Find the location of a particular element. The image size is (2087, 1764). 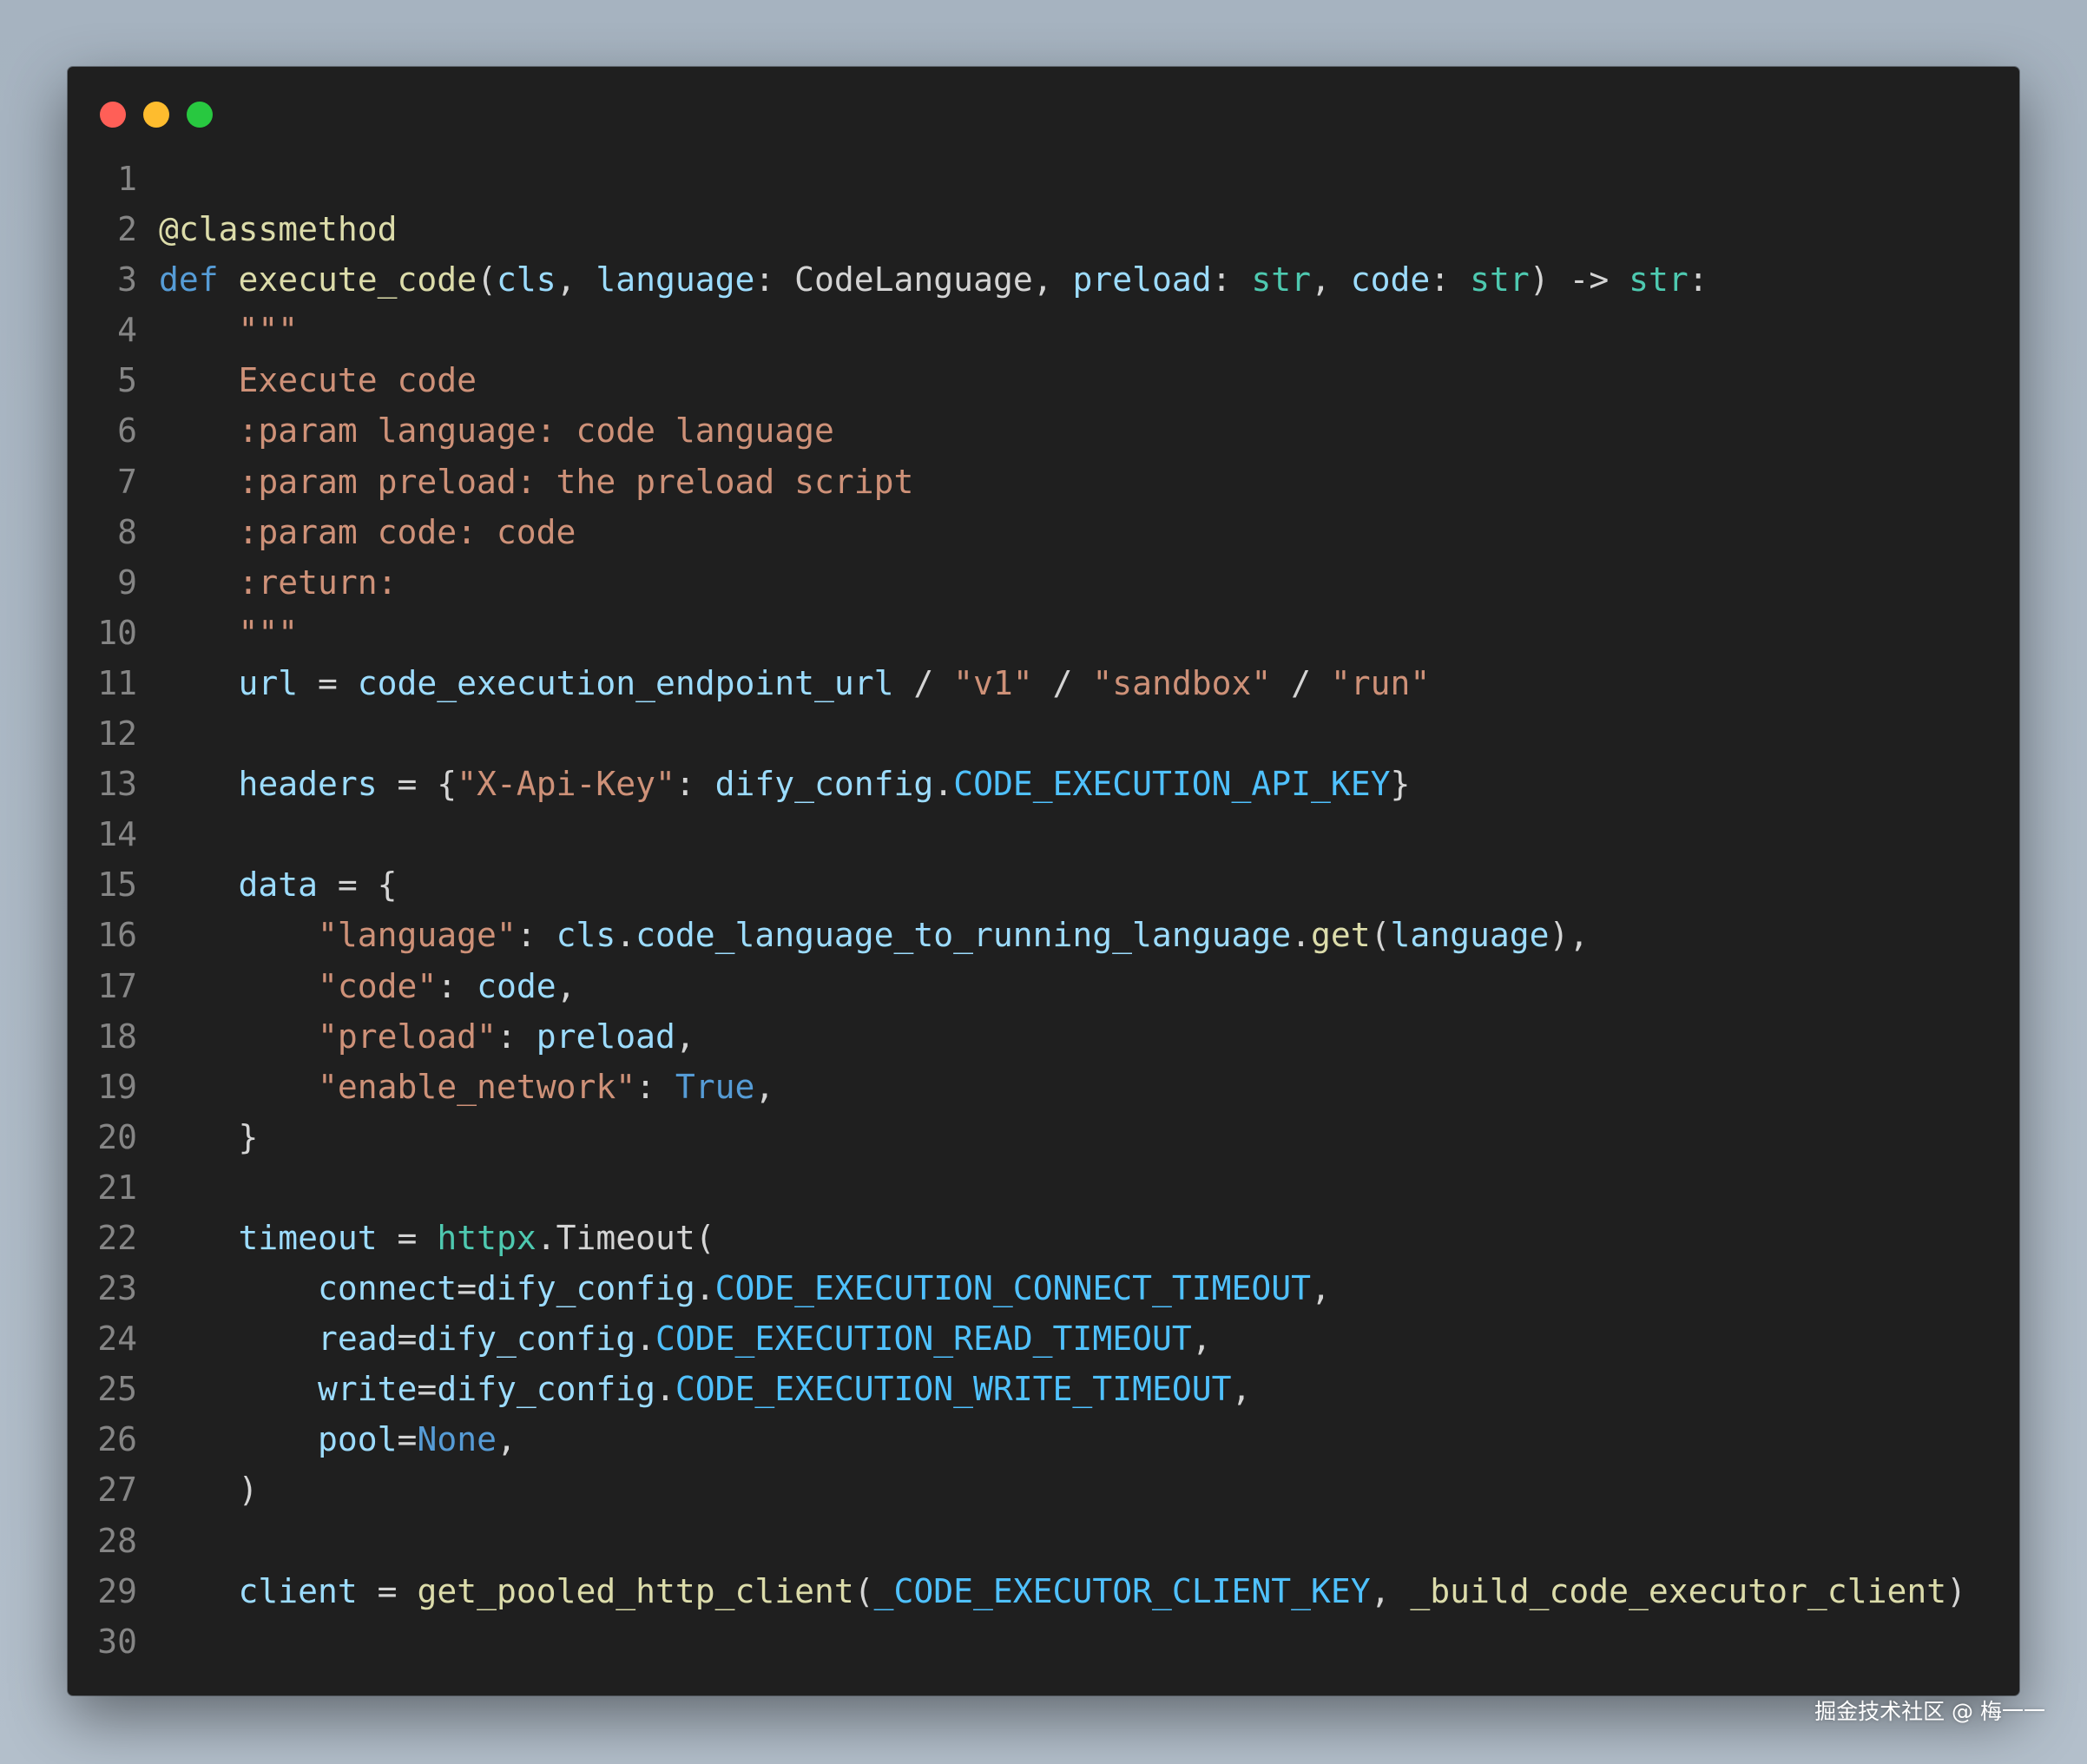

line-number: 24 is located at coordinates (117, 1340).